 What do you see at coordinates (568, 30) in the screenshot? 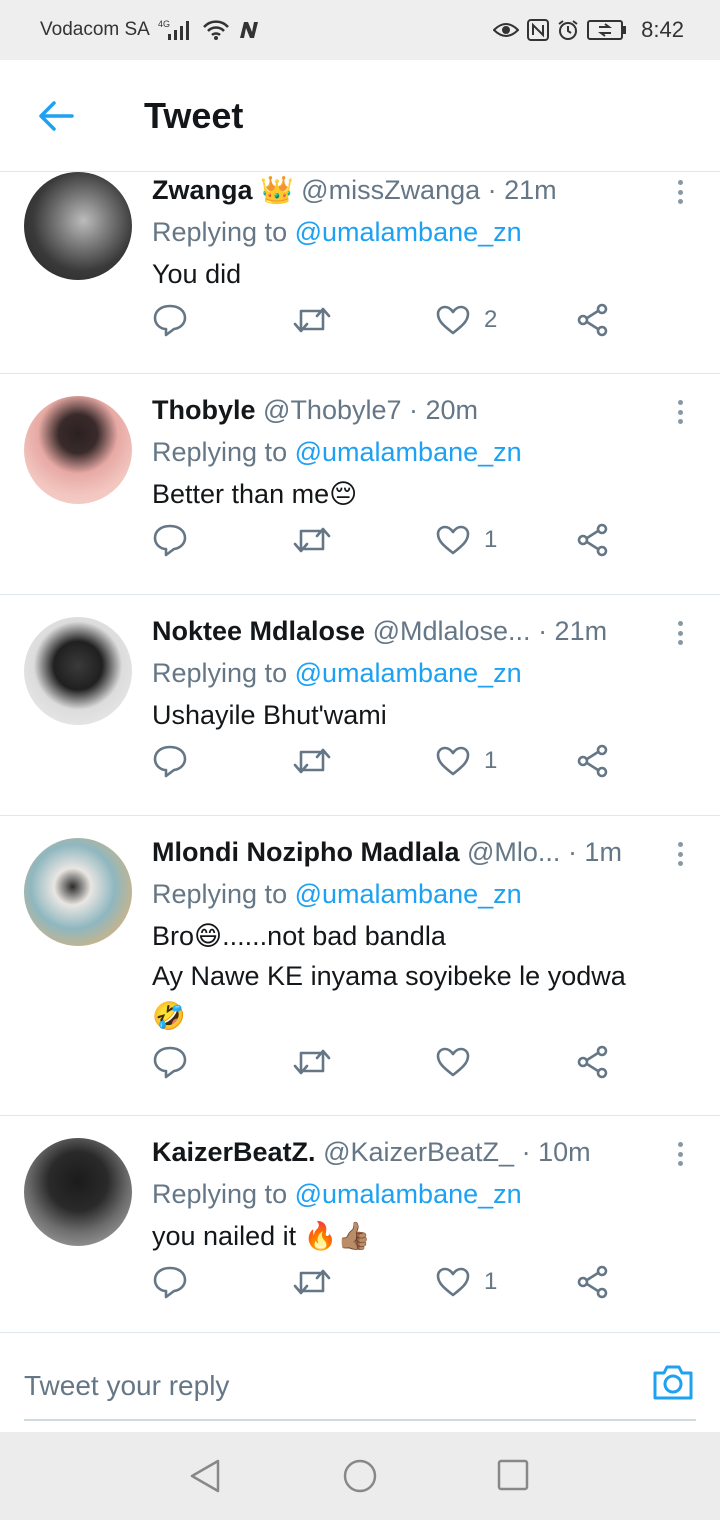
I see `alarm-icon` at bounding box center [568, 30].